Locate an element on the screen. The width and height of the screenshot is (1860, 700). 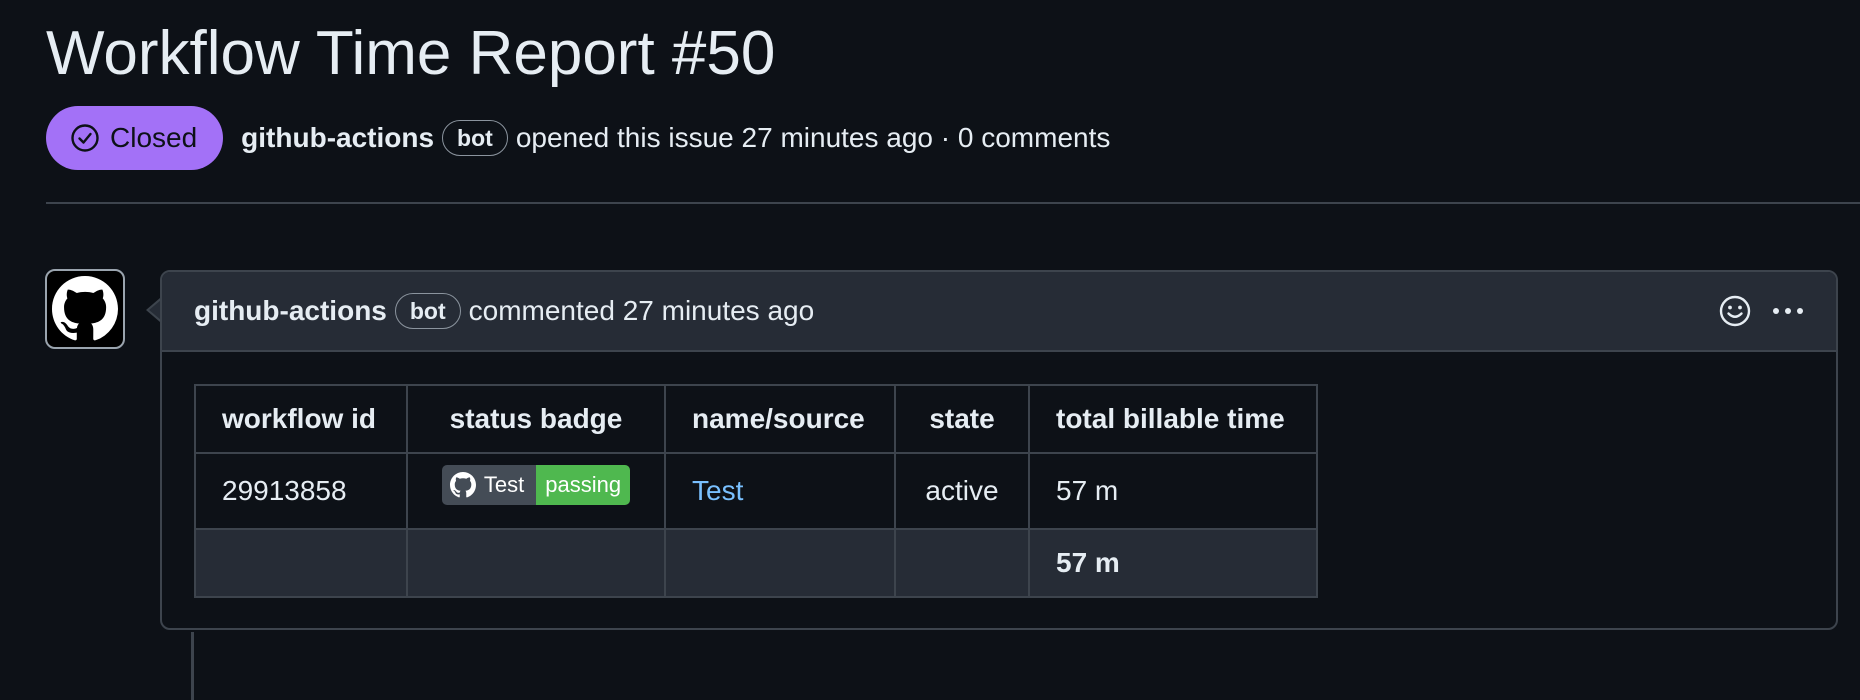
workflow-name-link: Test is located at coordinates (717, 490).